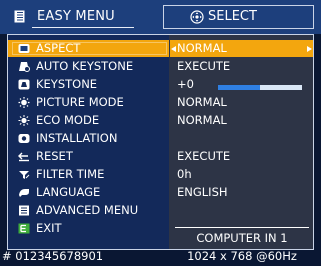  Describe the element at coordinates (68, 192) in the screenshot. I see `menu-item-label: LANGUAGE` at that location.